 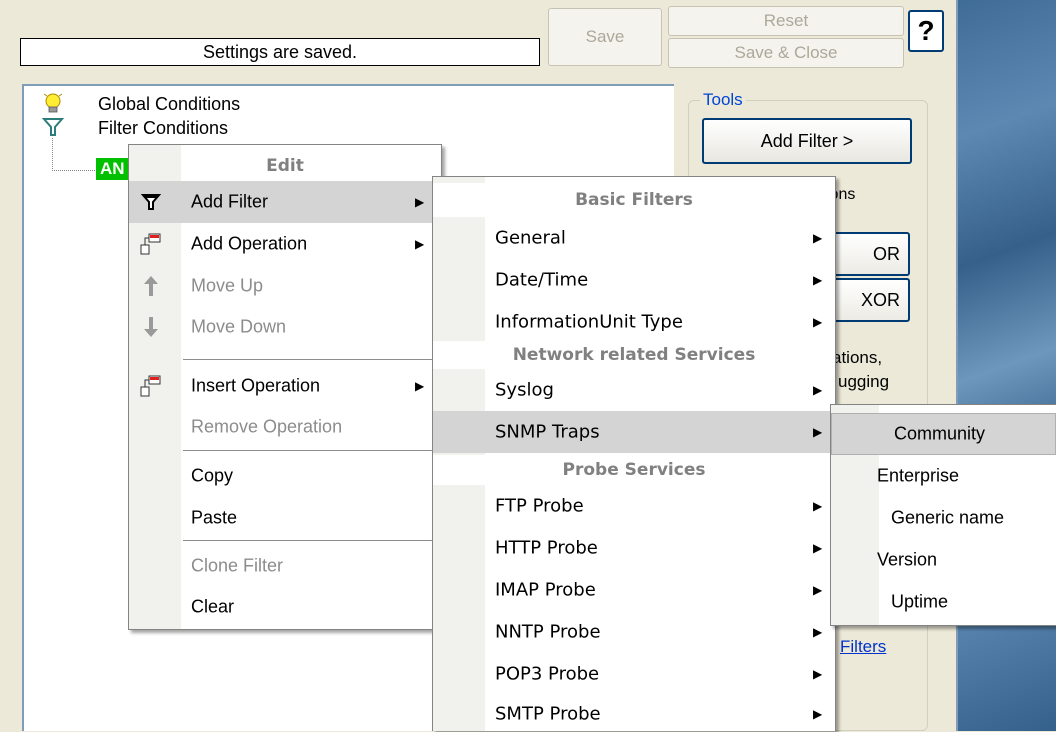 What do you see at coordinates (634, 506) in the screenshot?
I see `submenu-item-ftp-probe: FTP Probe ▶` at bounding box center [634, 506].